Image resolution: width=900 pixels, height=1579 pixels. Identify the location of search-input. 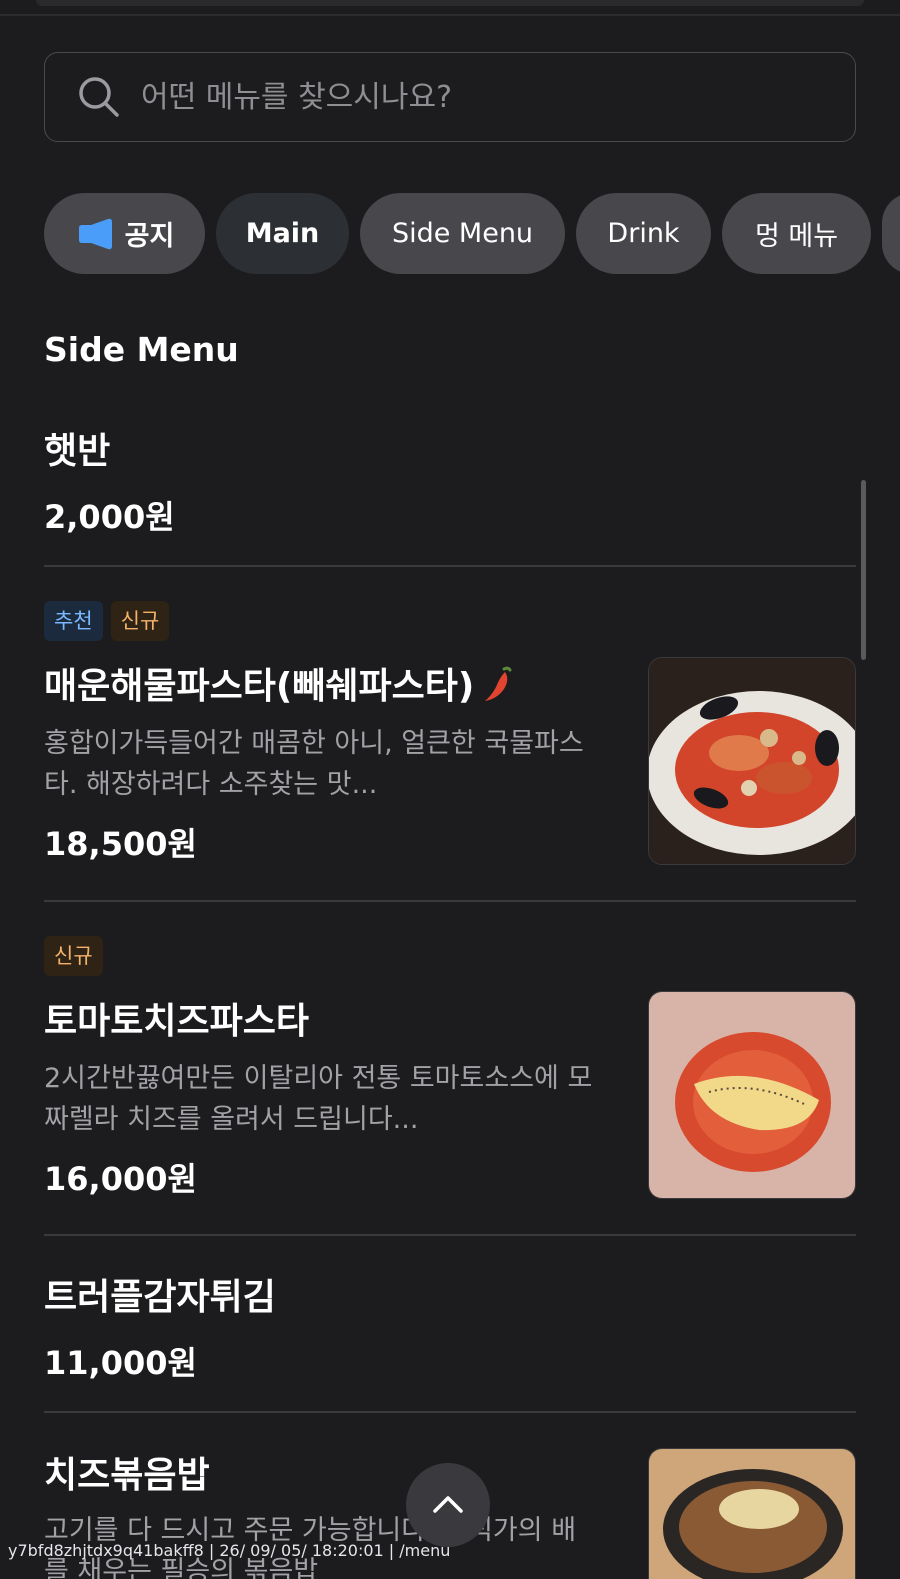
(481, 97).